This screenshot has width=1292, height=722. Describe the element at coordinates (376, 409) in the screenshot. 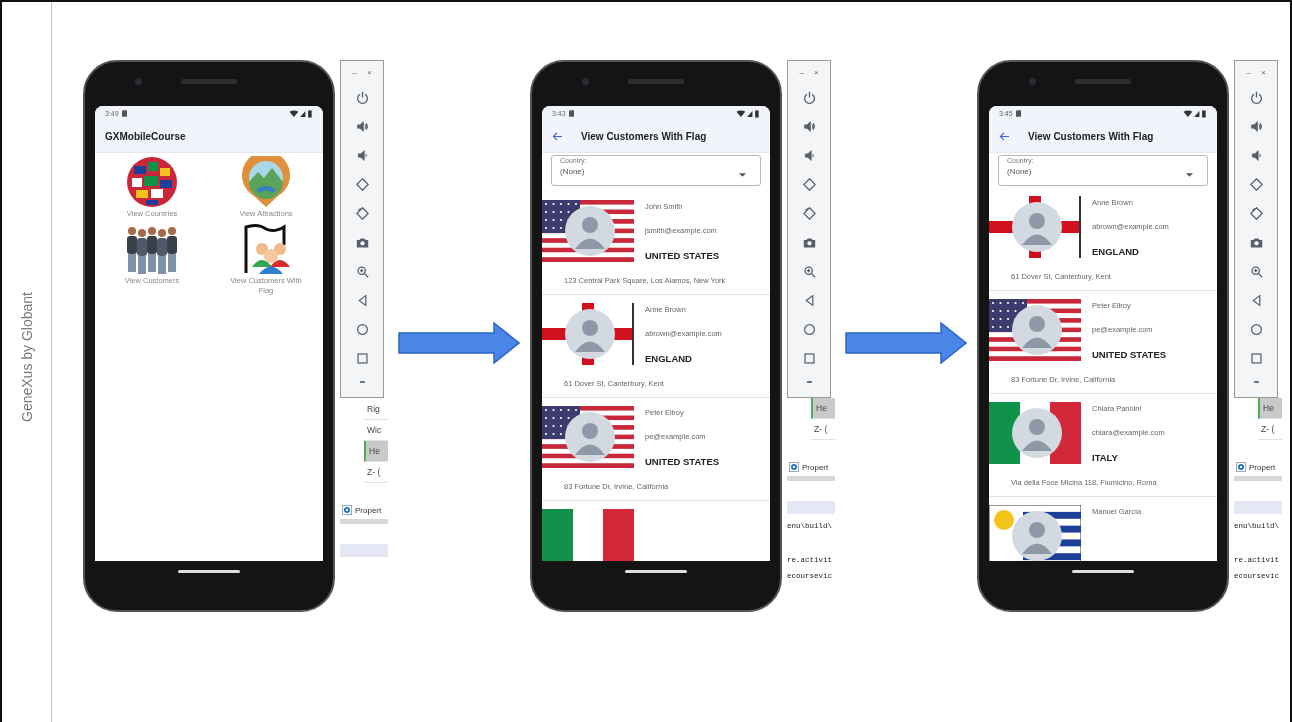

I see `property-row: Rig` at that location.